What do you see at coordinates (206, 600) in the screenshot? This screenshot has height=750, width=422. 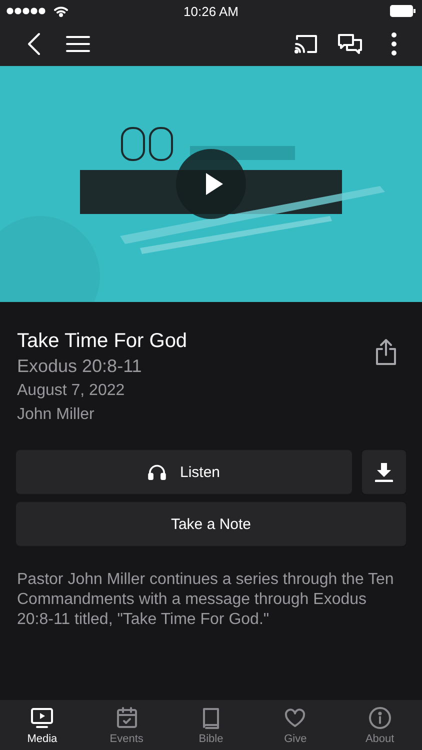 I see `sermon-description: Pastor John Miller continues a series through the Ten Commandments with a message through Exodus 20:8-11 titled, "Take Time For God."` at bounding box center [206, 600].